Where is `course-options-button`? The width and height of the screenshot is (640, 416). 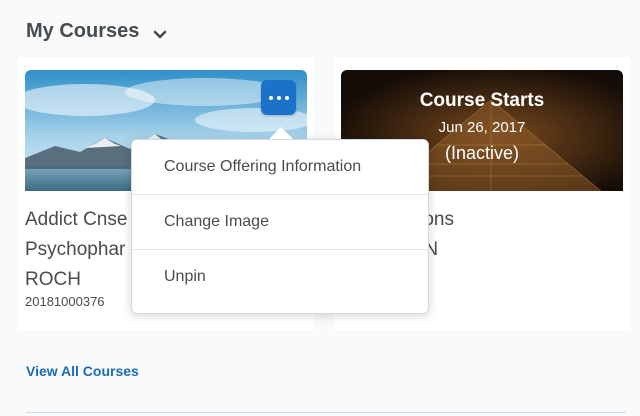
course-options-button is located at coordinates (278, 97).